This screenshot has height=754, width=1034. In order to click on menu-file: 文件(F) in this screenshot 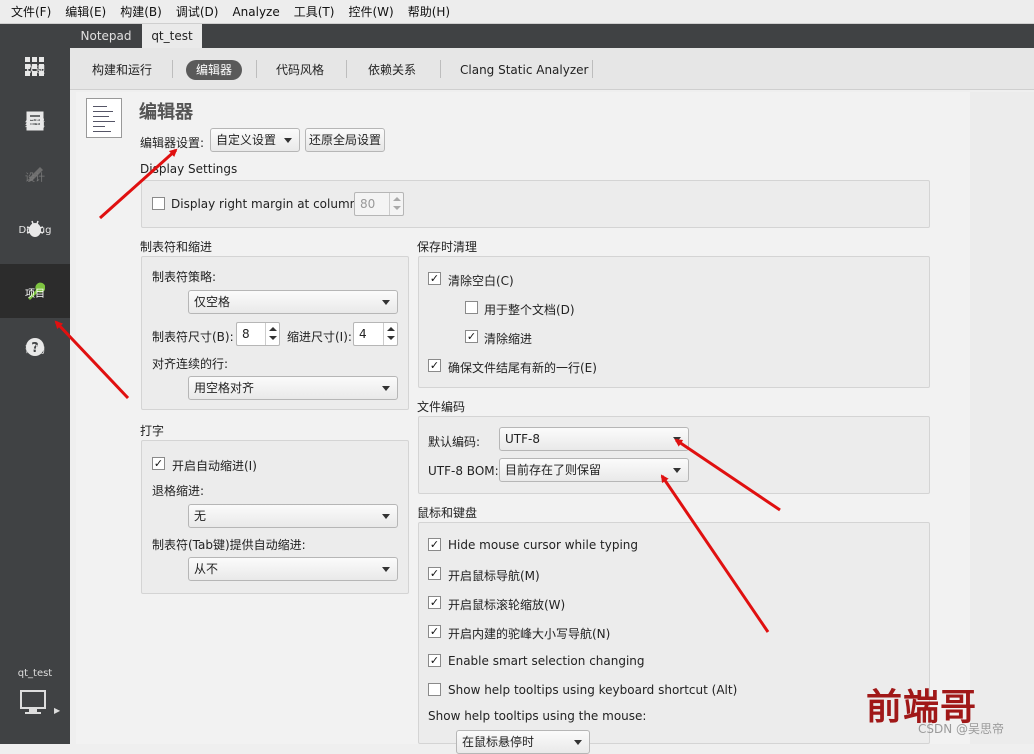, I will do `click(31, 12)`.